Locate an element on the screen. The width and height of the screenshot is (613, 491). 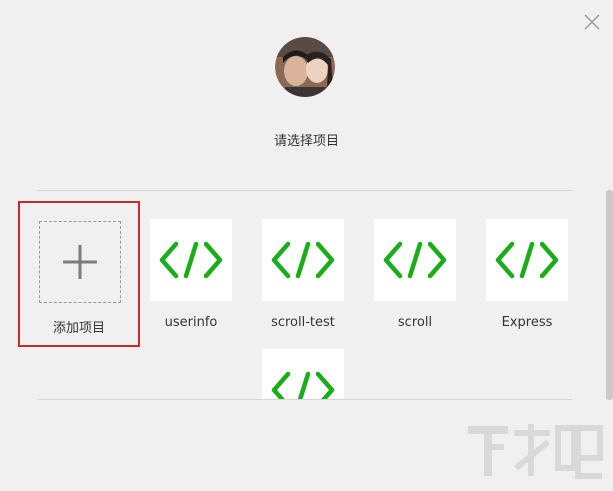
project-tile is located at coordinates (298, 360).